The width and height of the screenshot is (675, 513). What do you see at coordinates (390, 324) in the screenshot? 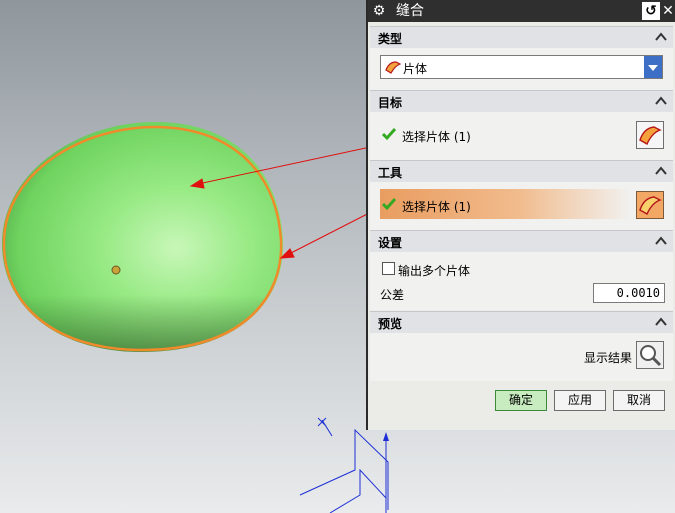
I see `section-preview-label: 预览` at bounding box center [390, 324].